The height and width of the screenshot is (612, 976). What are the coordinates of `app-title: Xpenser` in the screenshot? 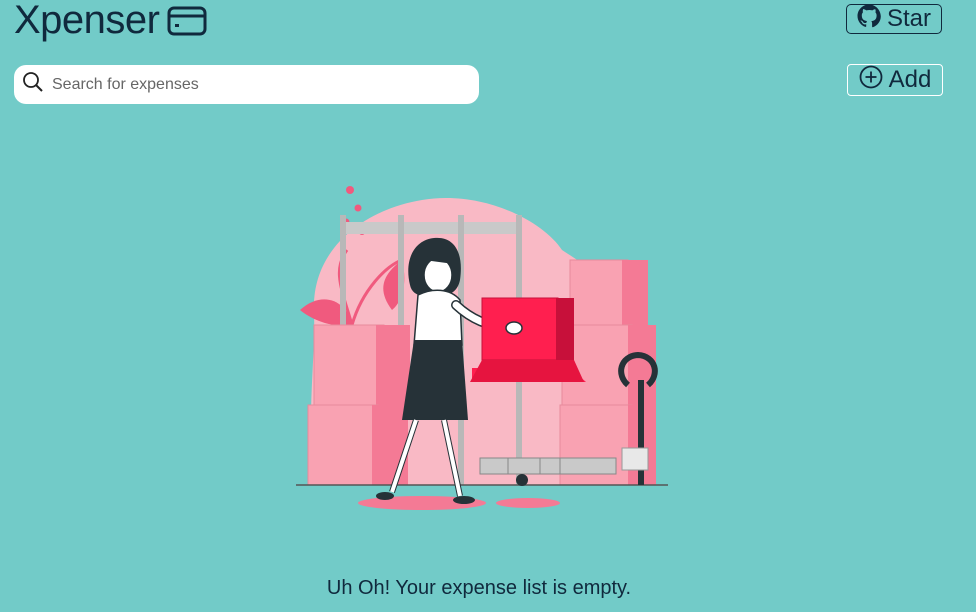 It's located at (87, 21).